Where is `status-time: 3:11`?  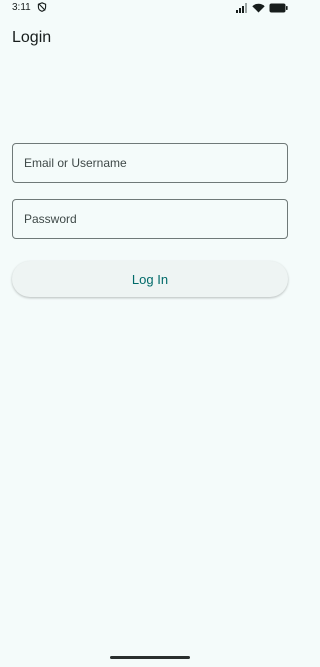 status-time: 3:11 is located at coordinates (21, 7).